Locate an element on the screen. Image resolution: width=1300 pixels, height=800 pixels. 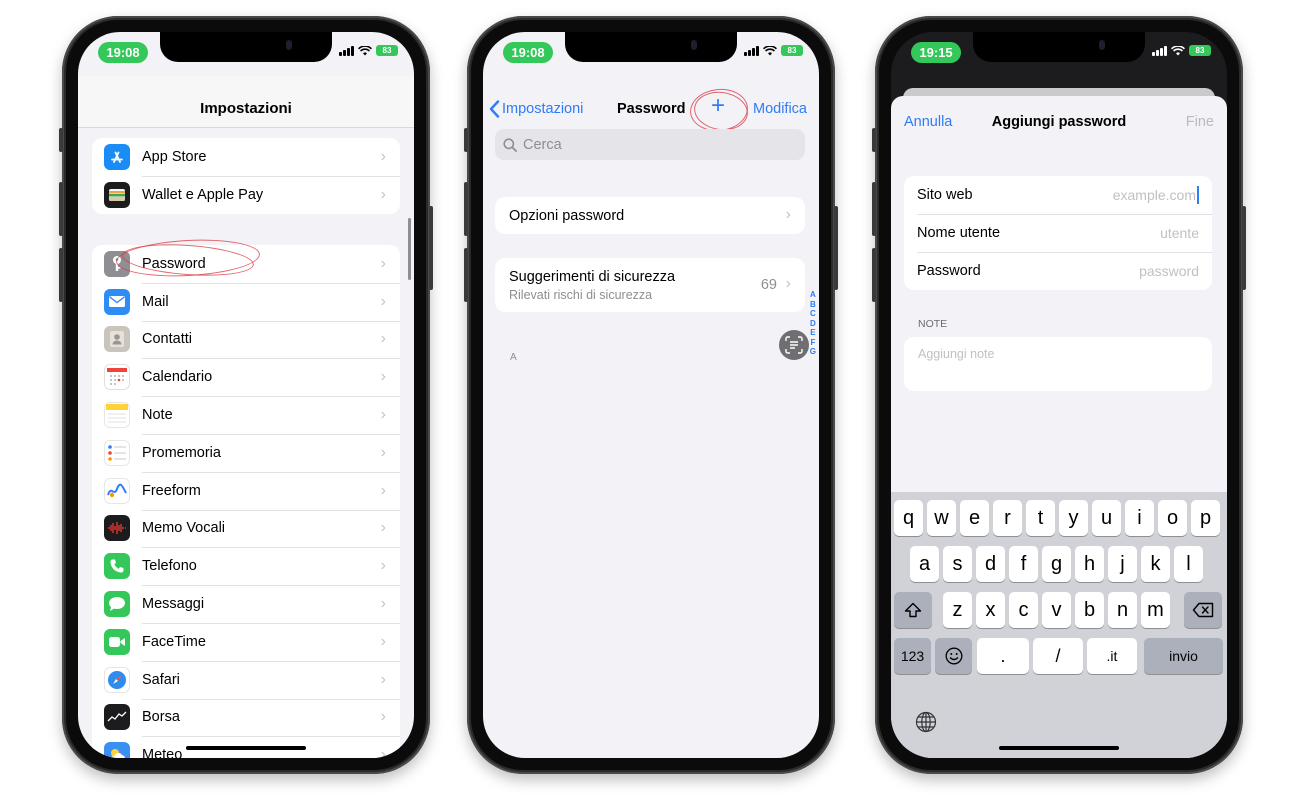
key-f: f is located at coordinates (1023, 564).